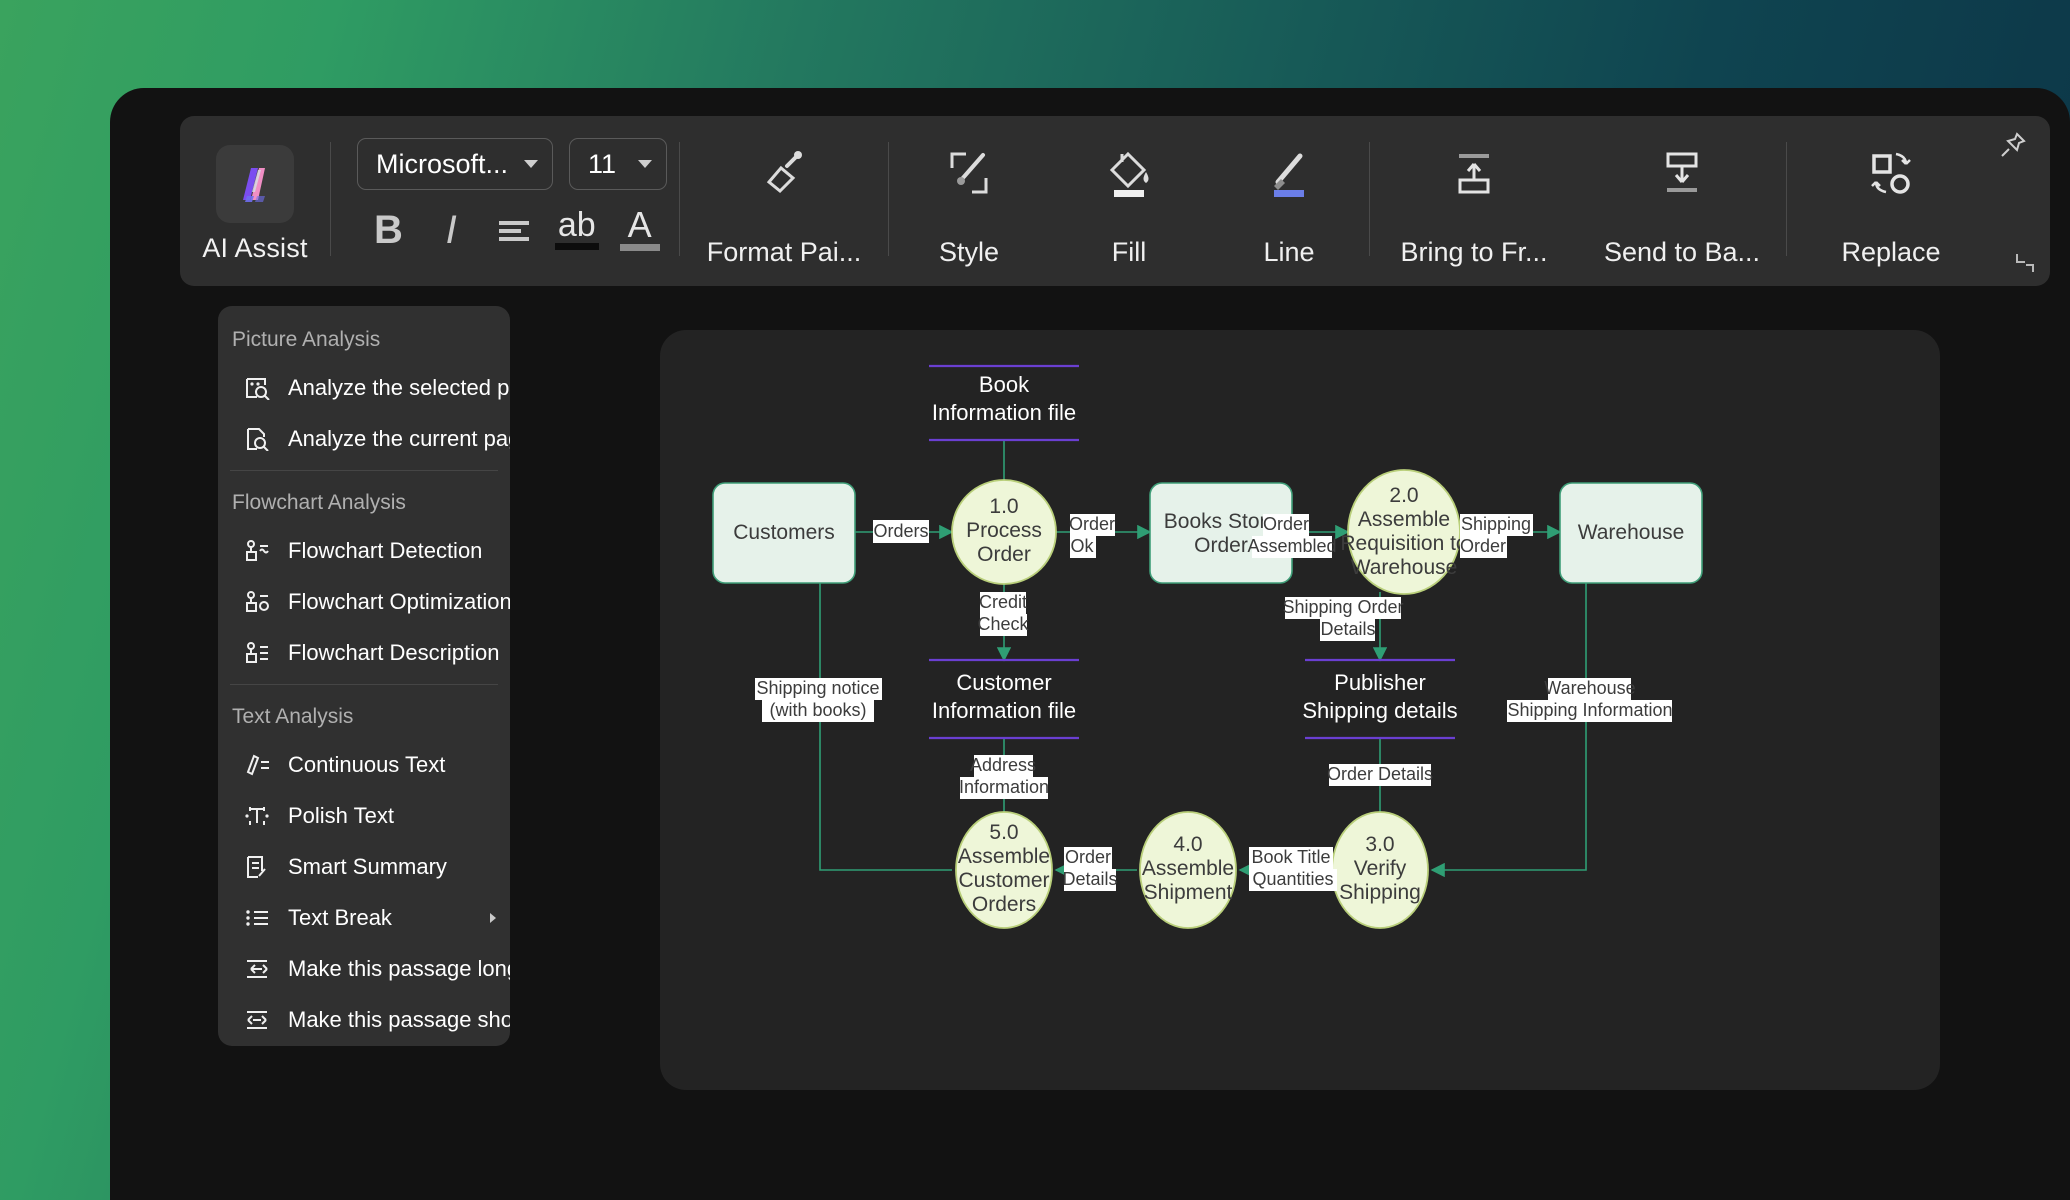 This screenshot has height=1200, width=2070. I want to click on menu-item-label: Flowchart Detection, so click(385, 550).